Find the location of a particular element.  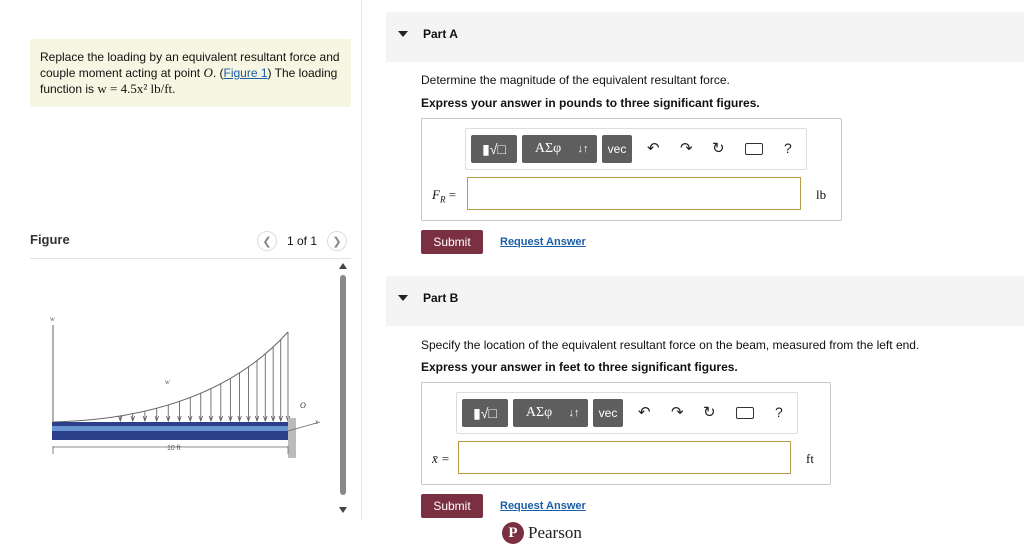

pearson-logo: P Pearson is located at coordinates (542, 533).